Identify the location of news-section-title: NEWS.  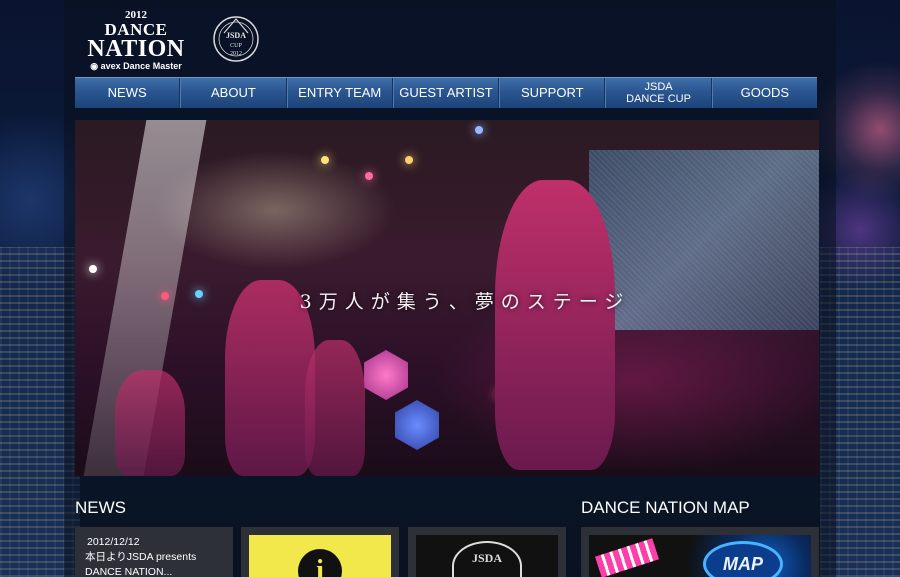
(100, 507).